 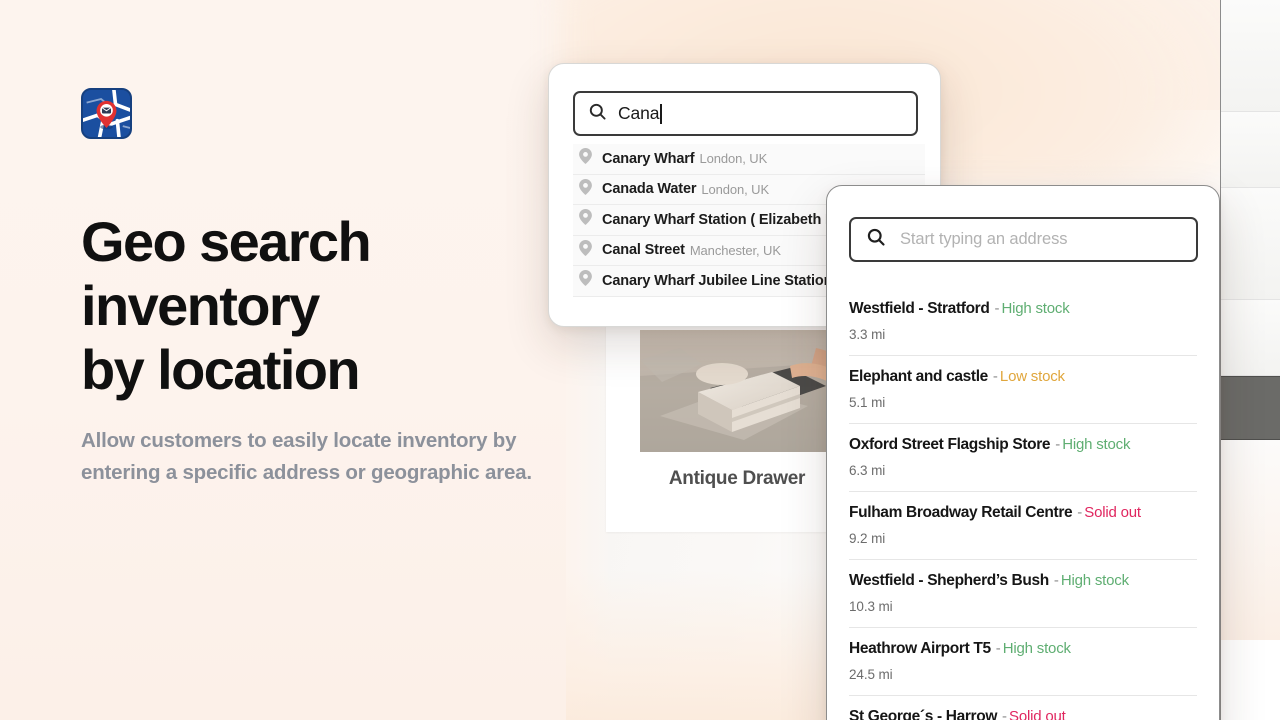 I want to click on page-title-line-1: Geo search, so click(x=226, y=241).